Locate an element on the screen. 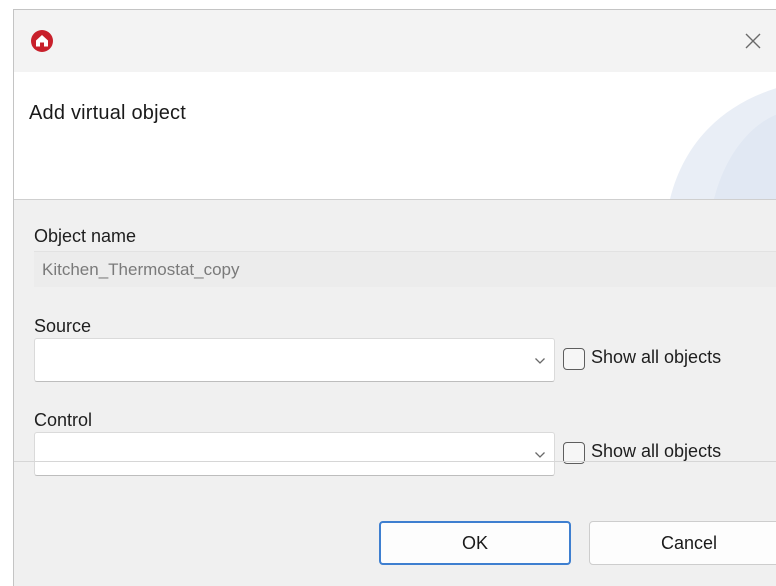 The image size is (776, 586). source-show-all-checkbox is located at coordinates (574, 359).